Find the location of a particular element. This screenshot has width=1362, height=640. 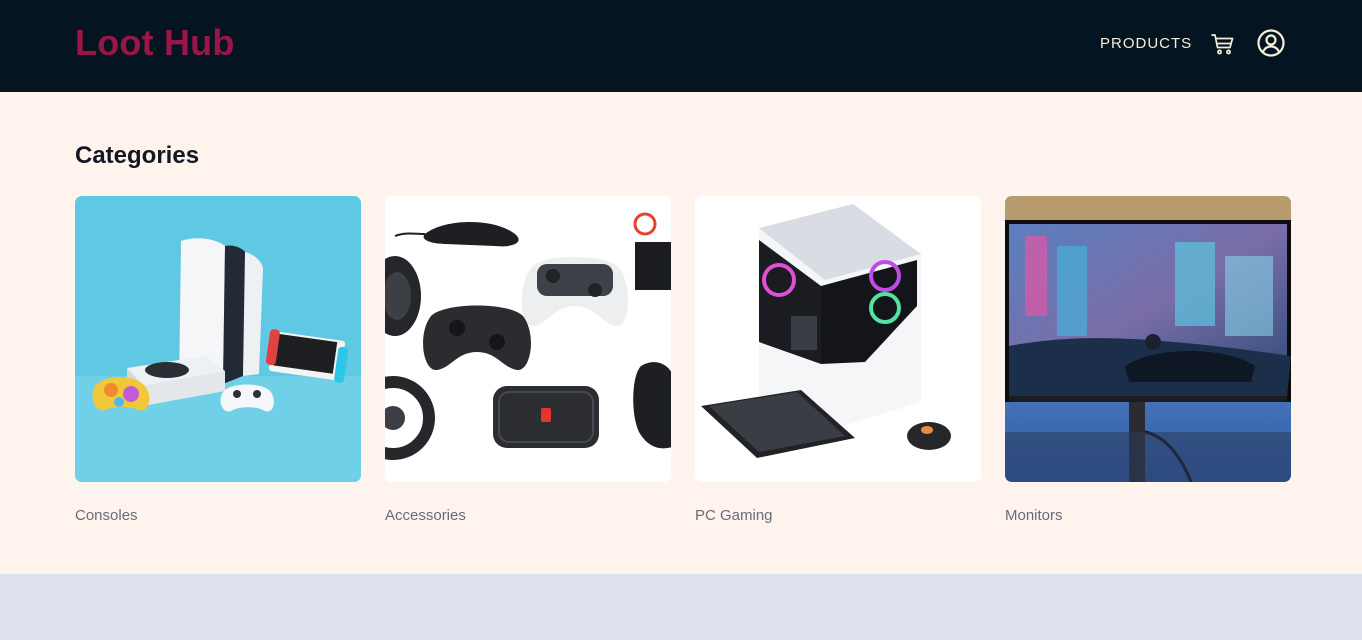

accessories-photo is located at coordinates (528, 339).